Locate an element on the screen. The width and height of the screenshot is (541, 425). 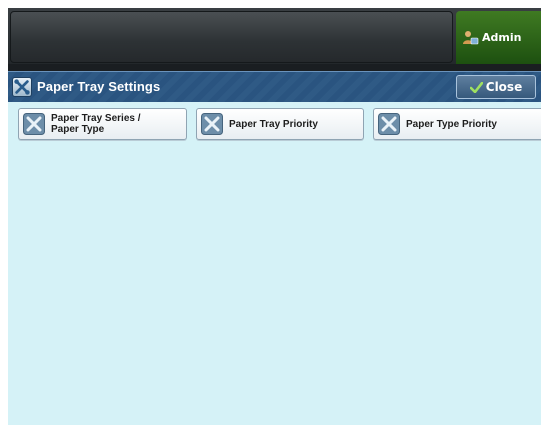
option-label: Paper Tray Series / Paper Type is located at coordinates (96, 124).